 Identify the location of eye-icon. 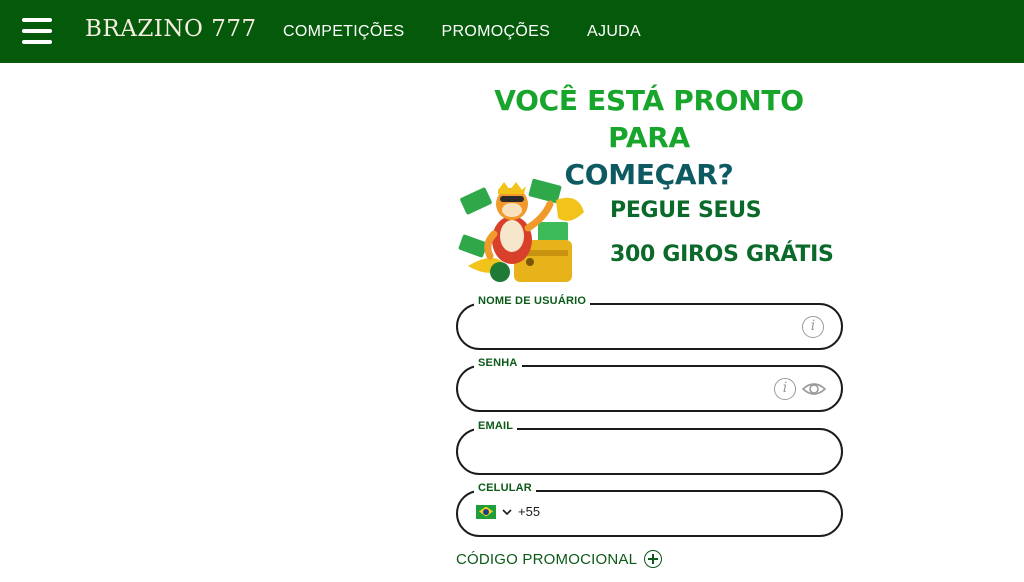
(814, 389).